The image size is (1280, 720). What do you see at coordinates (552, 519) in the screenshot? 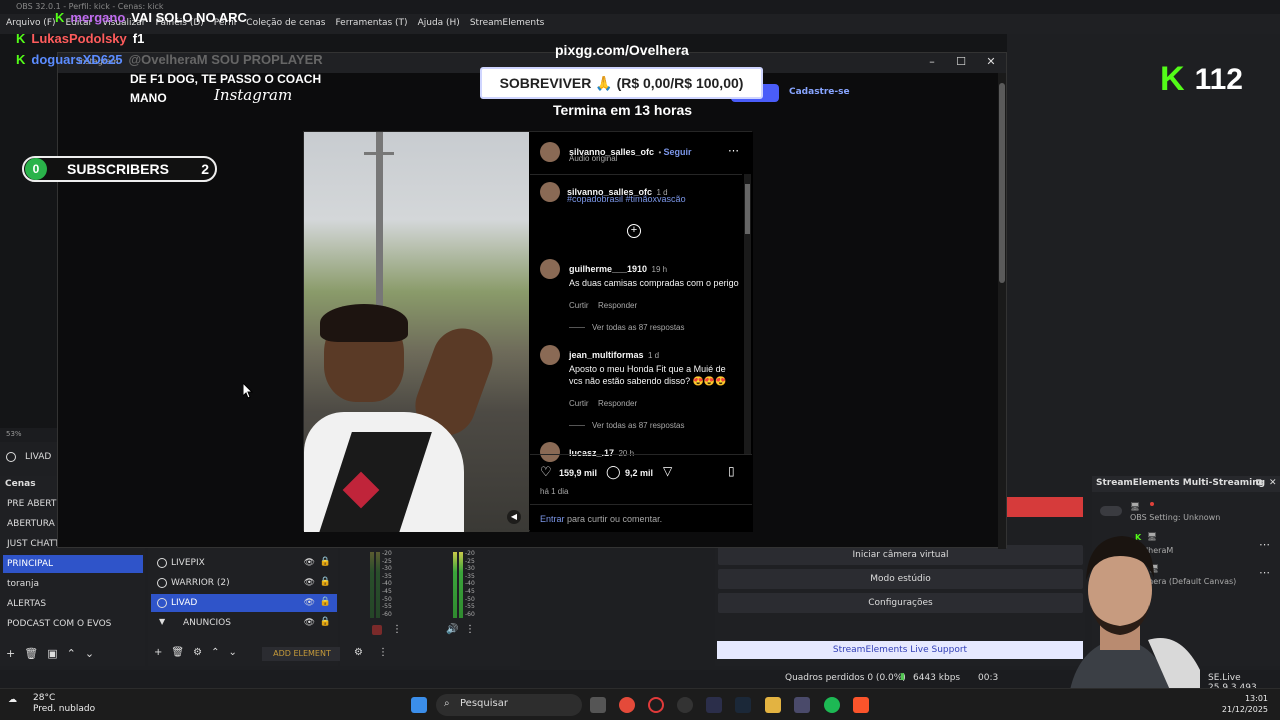
I see `login-link: Entrar` at bounding box center [552, 519].